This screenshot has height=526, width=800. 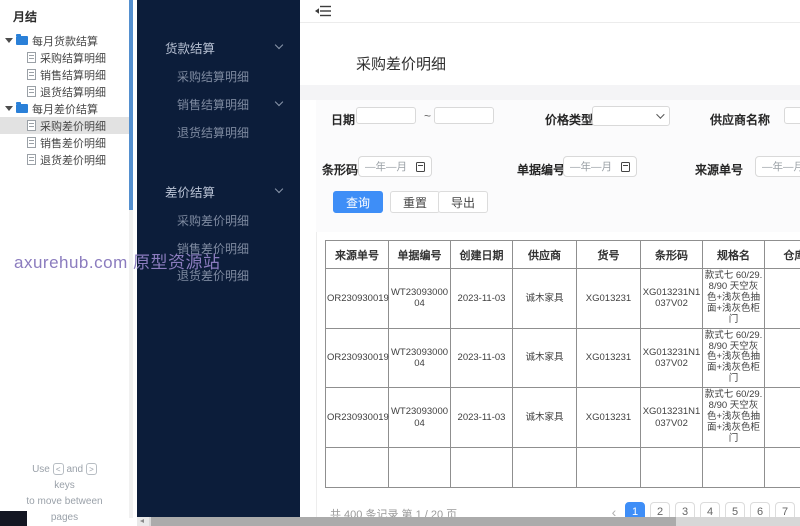 What do you see at coordinates (131, 259) in the screenshot?
I see `tree-scrollbar` at bounding box center [131, 259].